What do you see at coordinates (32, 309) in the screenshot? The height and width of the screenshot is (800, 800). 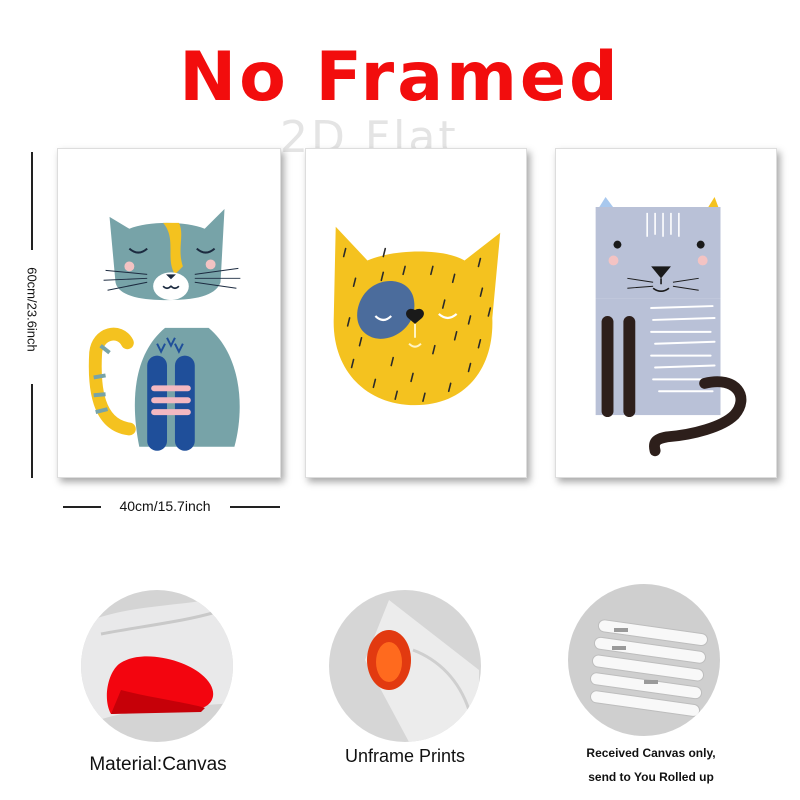 I see `height-dimension-label: 60cm/23.6inch` at bounding box center [32, 309].